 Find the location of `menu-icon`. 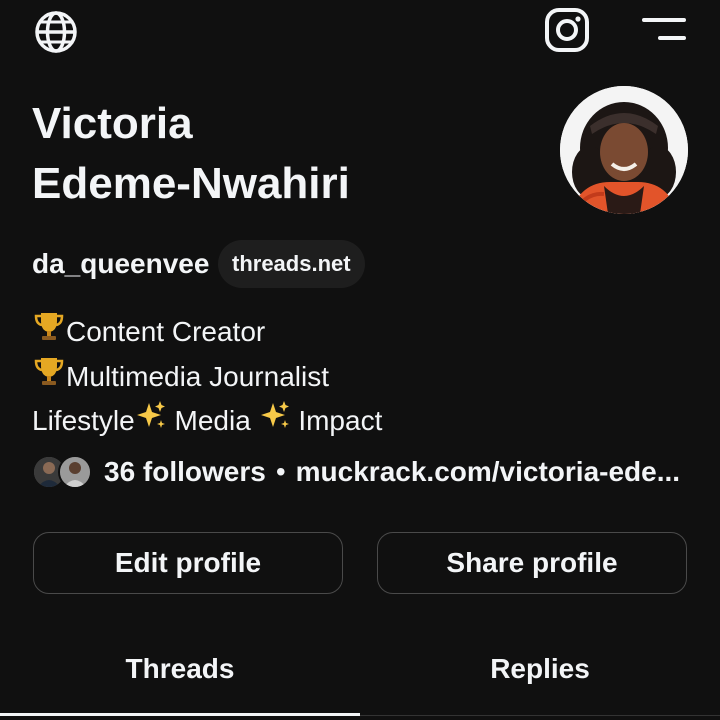

menu-icon is located at coordinates (665, 31).